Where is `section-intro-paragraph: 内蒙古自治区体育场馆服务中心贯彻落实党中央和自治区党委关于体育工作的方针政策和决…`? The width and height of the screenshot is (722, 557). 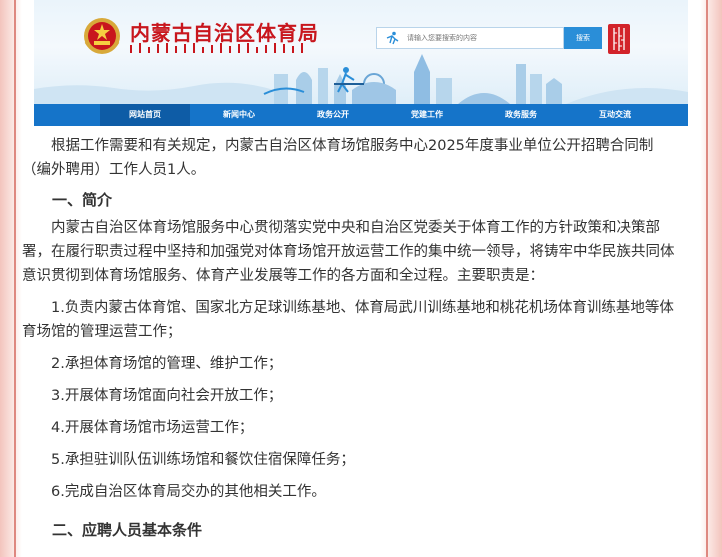
section-intro-paragraph: 内蒙古自治区体育场馆服务中心贯彻落实党中央和自治区党委关于体育工作的方针政策和决… is located at coordinates (348, 252).